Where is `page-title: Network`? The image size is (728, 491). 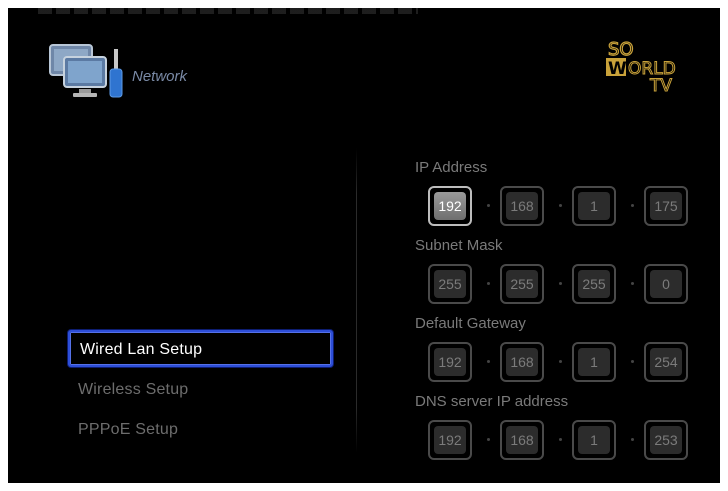 page-title: Network is located at coordinates (160, 76).